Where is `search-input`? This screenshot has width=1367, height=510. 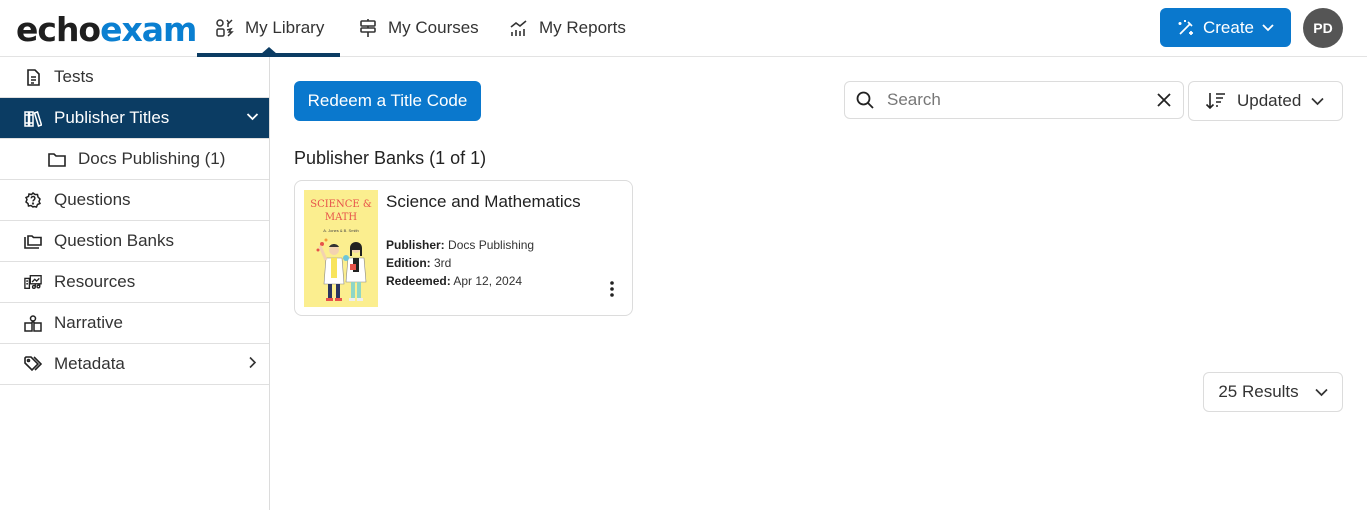 search-input is located at coordinates (1022, 100).